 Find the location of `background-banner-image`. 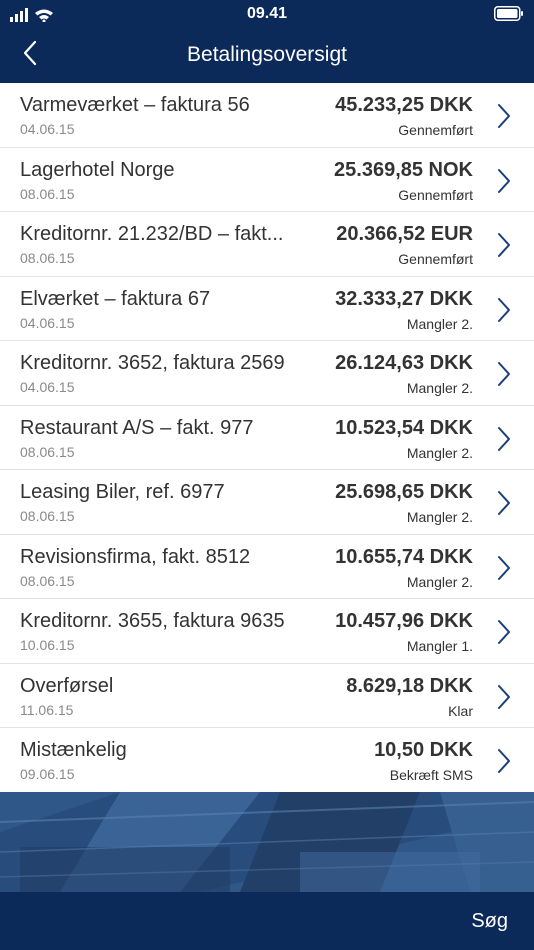

background-banner-image is located at coordinates (267, 842).